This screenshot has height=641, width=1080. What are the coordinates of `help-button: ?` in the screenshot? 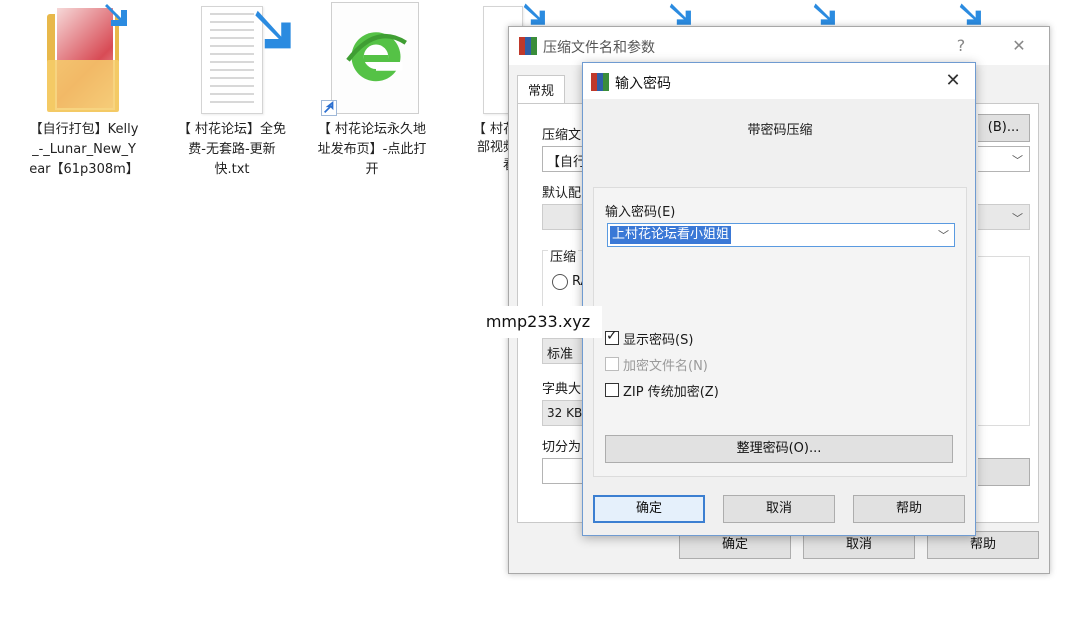 It's located at (961, 46).